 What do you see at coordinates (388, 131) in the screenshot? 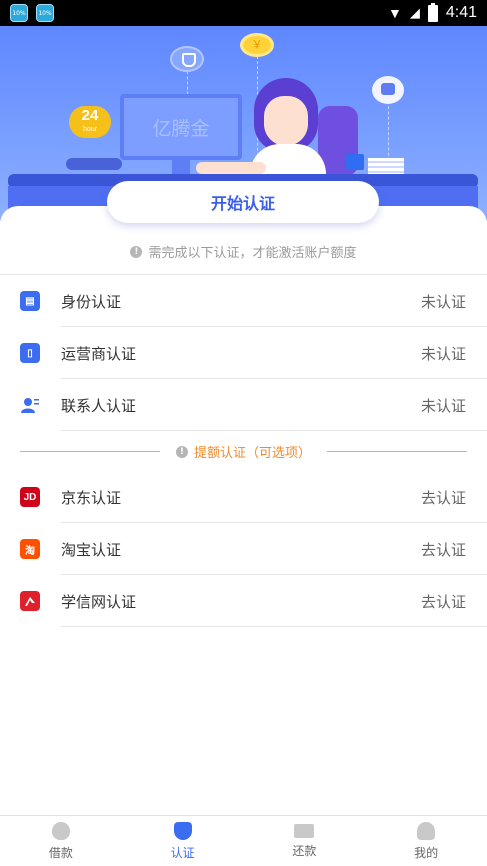
I see `dash-line` at bounding box center [388, 131].